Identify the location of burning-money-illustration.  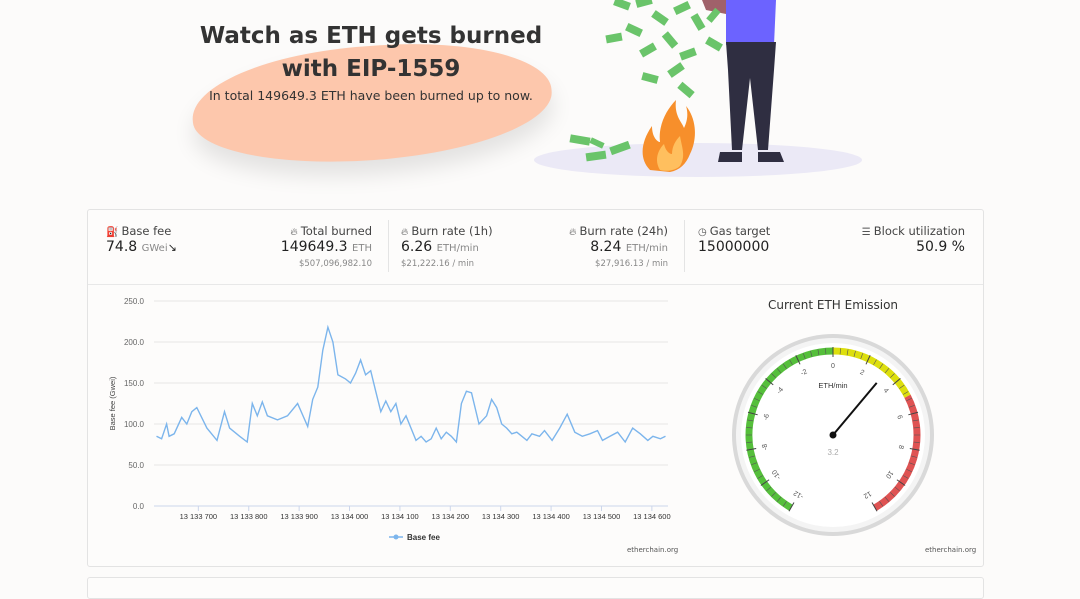
(698, 88).